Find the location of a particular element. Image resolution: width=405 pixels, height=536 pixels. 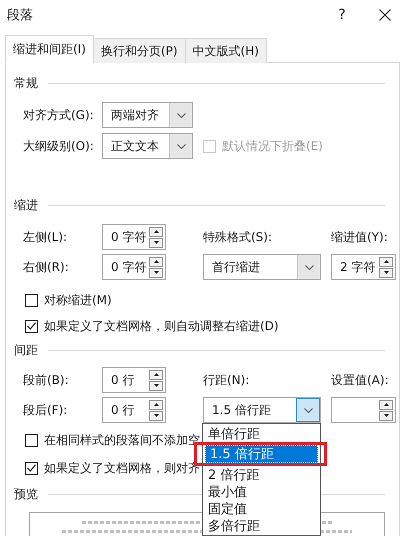

field-label: 特殊格式(S): is located at coordinates (238, 237).